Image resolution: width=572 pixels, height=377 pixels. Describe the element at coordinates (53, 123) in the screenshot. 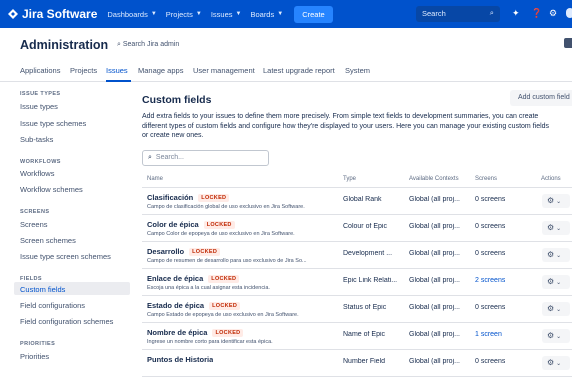

I see `sidebar-item-issue-type-schemes: Issue type schemes` at that location.